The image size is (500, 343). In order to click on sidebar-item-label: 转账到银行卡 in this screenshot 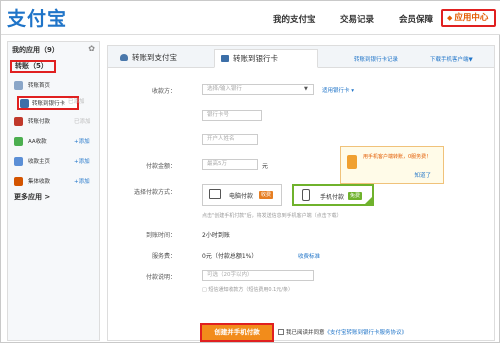, I will do `click(49, 104)`.